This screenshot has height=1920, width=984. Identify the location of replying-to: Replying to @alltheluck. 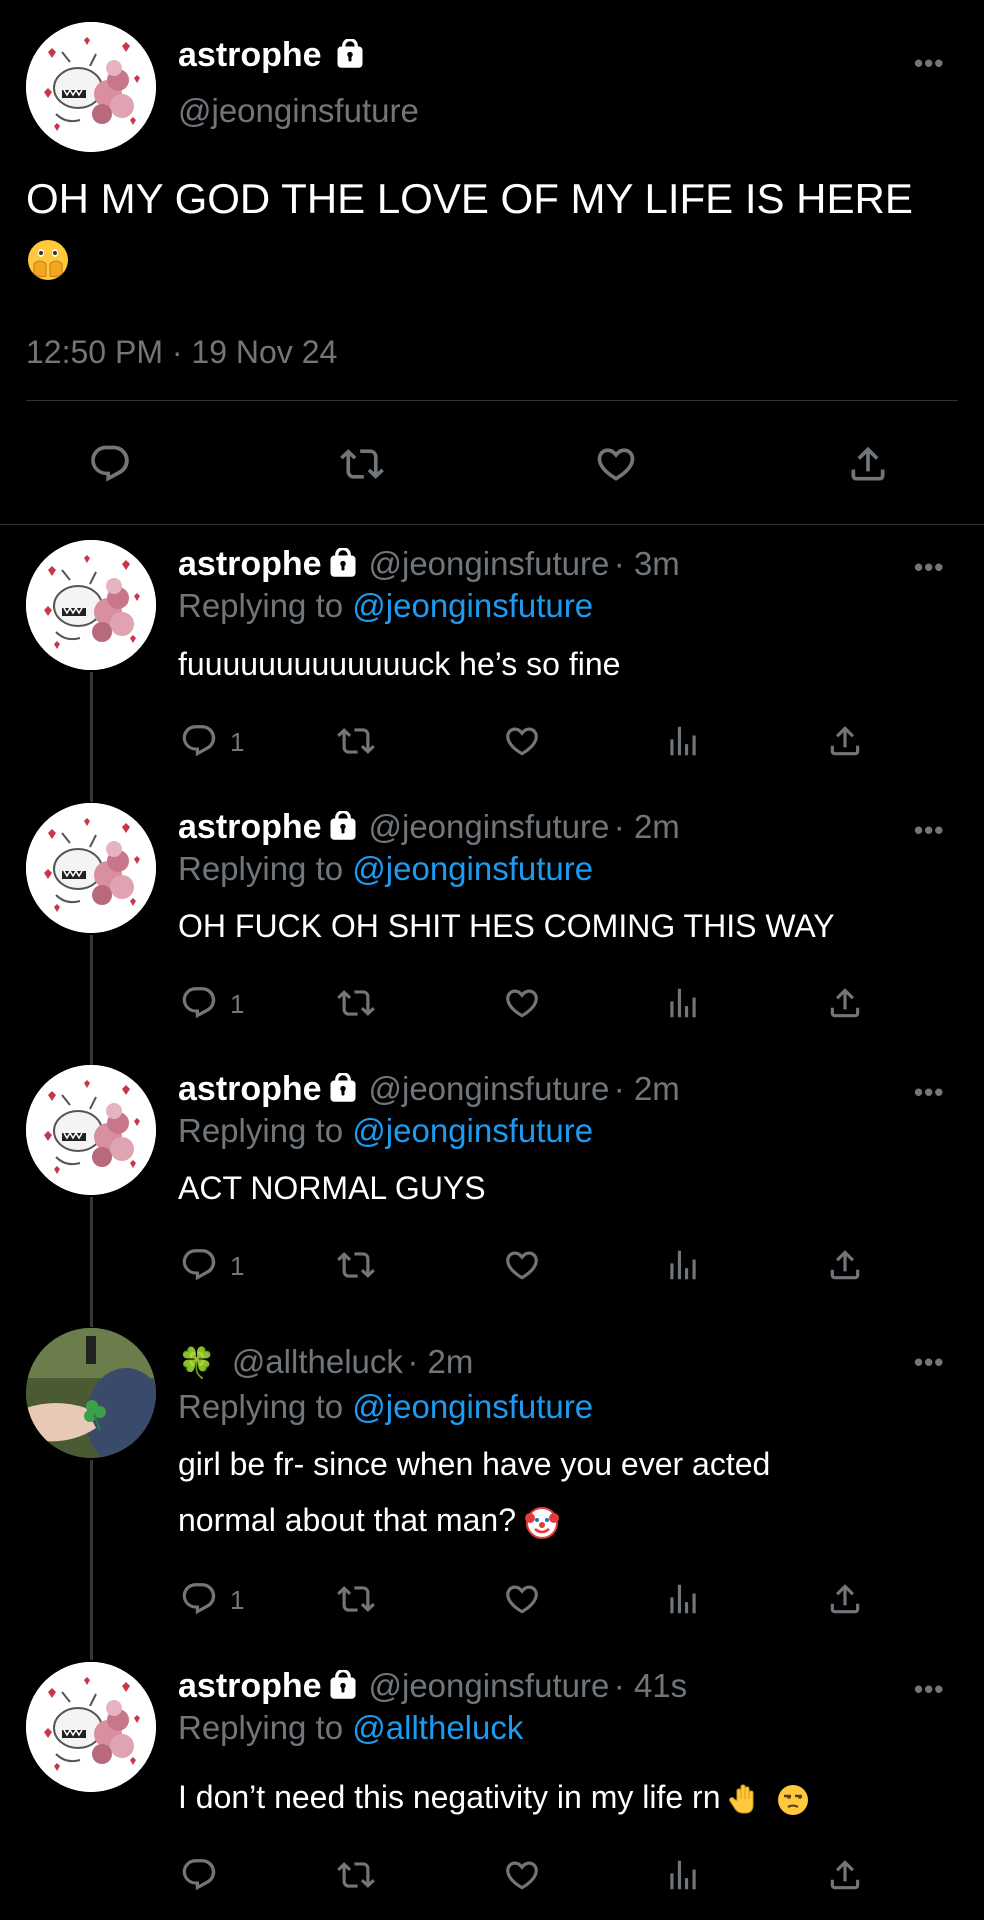
(350, 1728).